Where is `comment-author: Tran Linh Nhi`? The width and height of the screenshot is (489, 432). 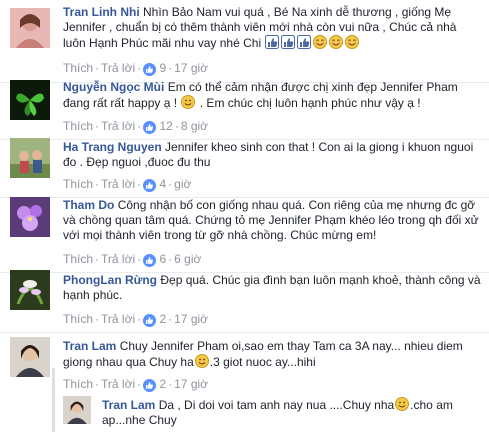 comment-author: Tran Linh Nhi is located at coordinates (101, 12).